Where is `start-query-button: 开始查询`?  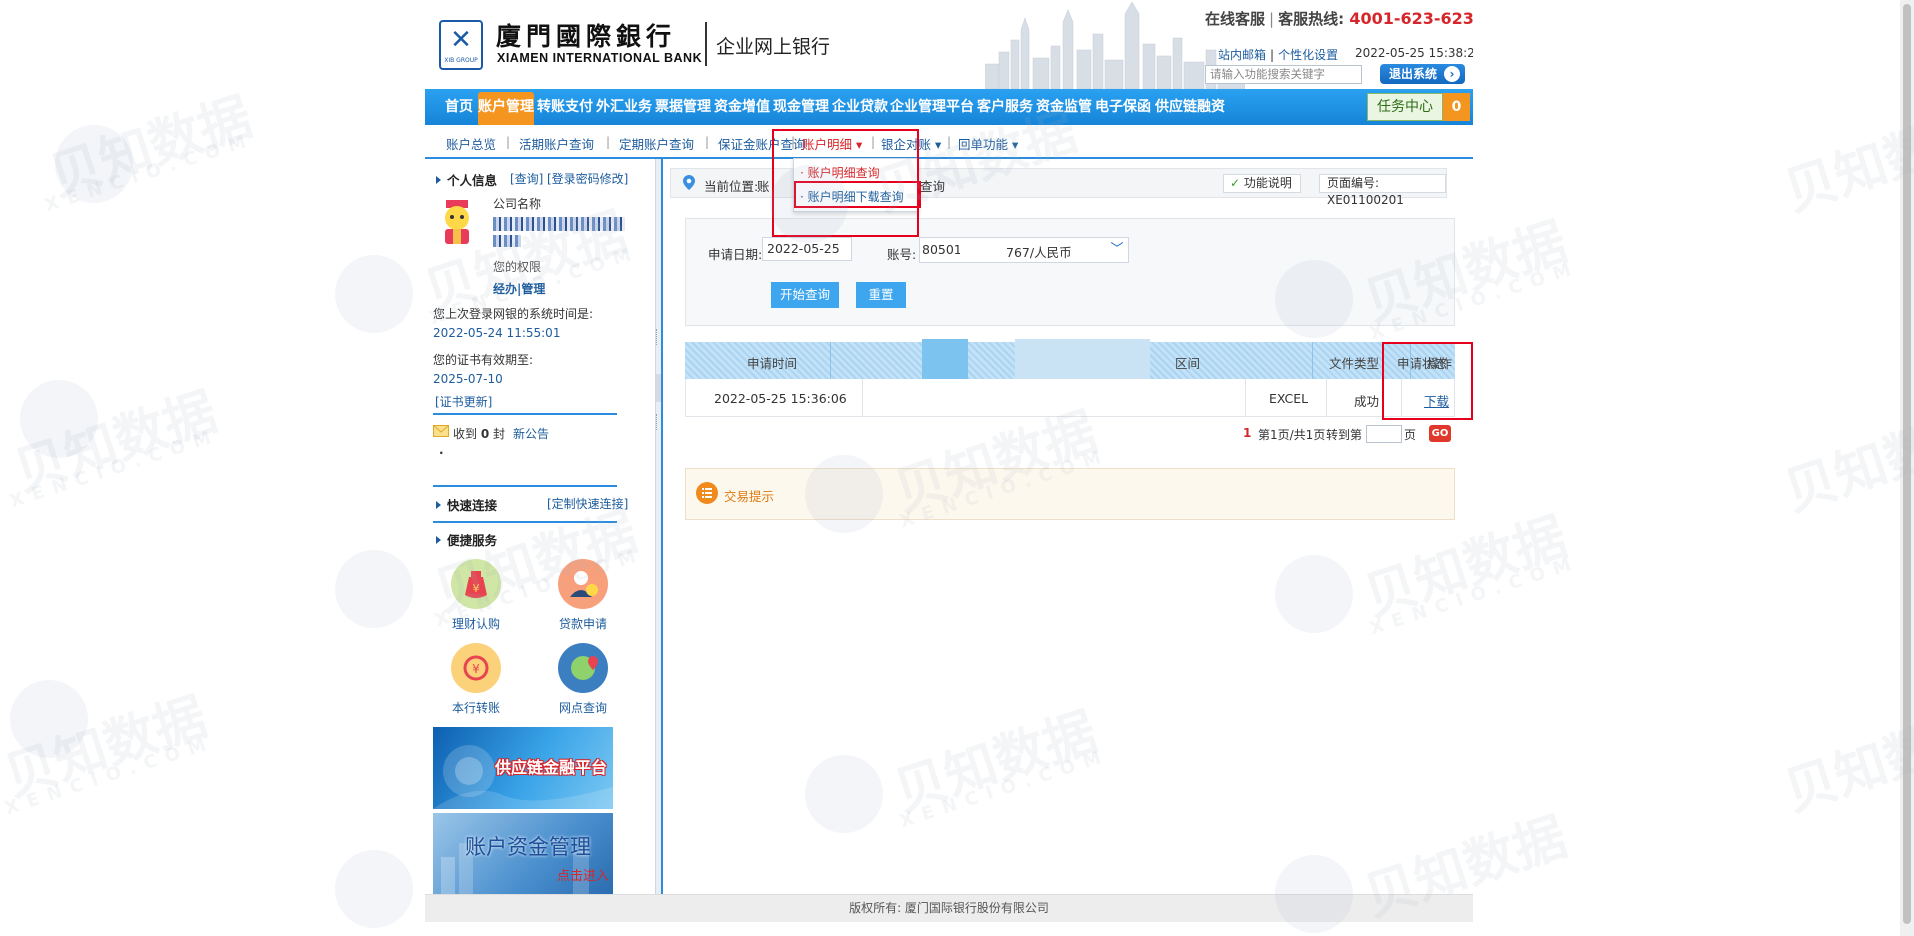
start-query-button: 开始查询 is located at coordinates (805, 295).